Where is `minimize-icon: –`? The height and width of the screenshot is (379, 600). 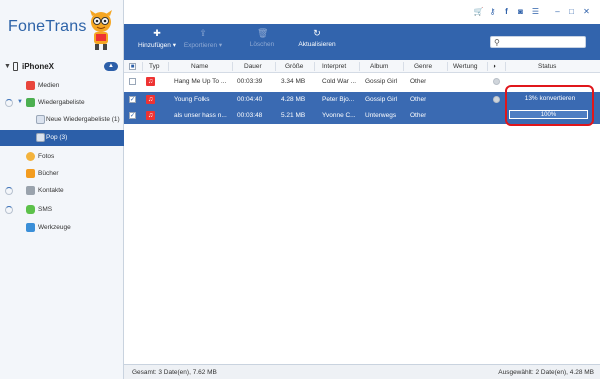
minimize-icon: – is located at coordinates (557, 11).